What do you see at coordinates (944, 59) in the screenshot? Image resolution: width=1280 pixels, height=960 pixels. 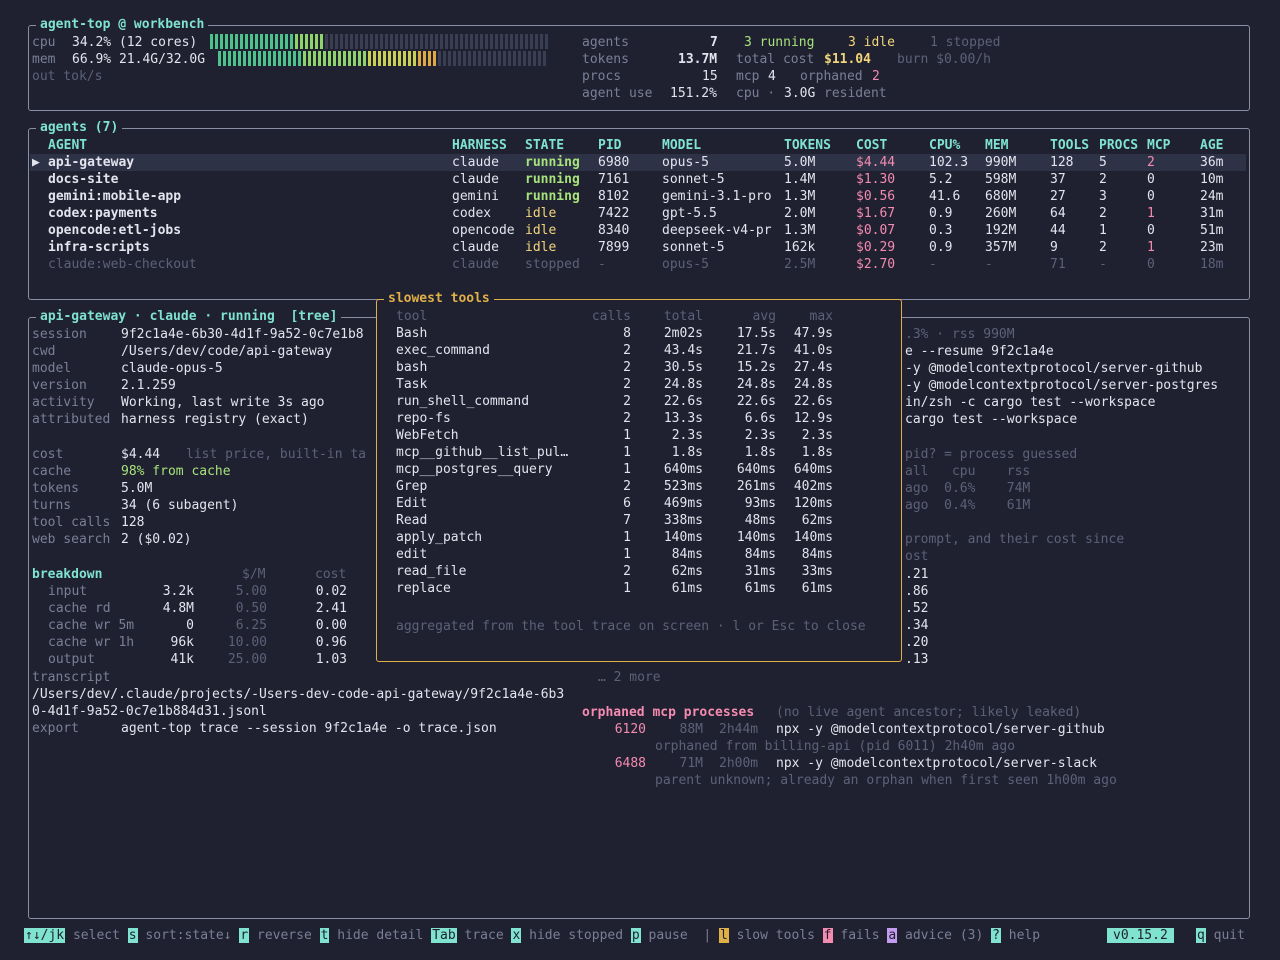 I see `burn-rate: burn $0.00/h` at bounding box center [944, 59].